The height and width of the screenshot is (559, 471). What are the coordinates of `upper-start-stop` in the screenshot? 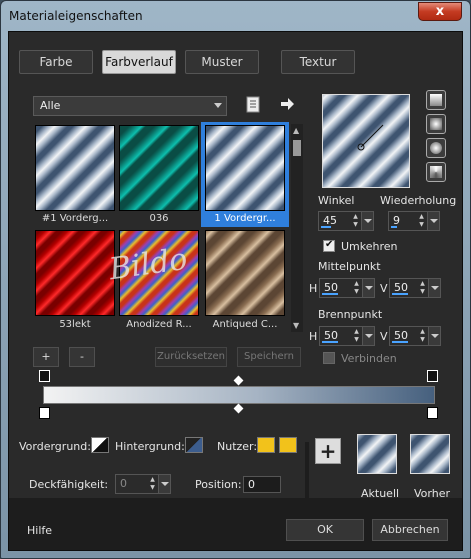 It's located at (44, 376).